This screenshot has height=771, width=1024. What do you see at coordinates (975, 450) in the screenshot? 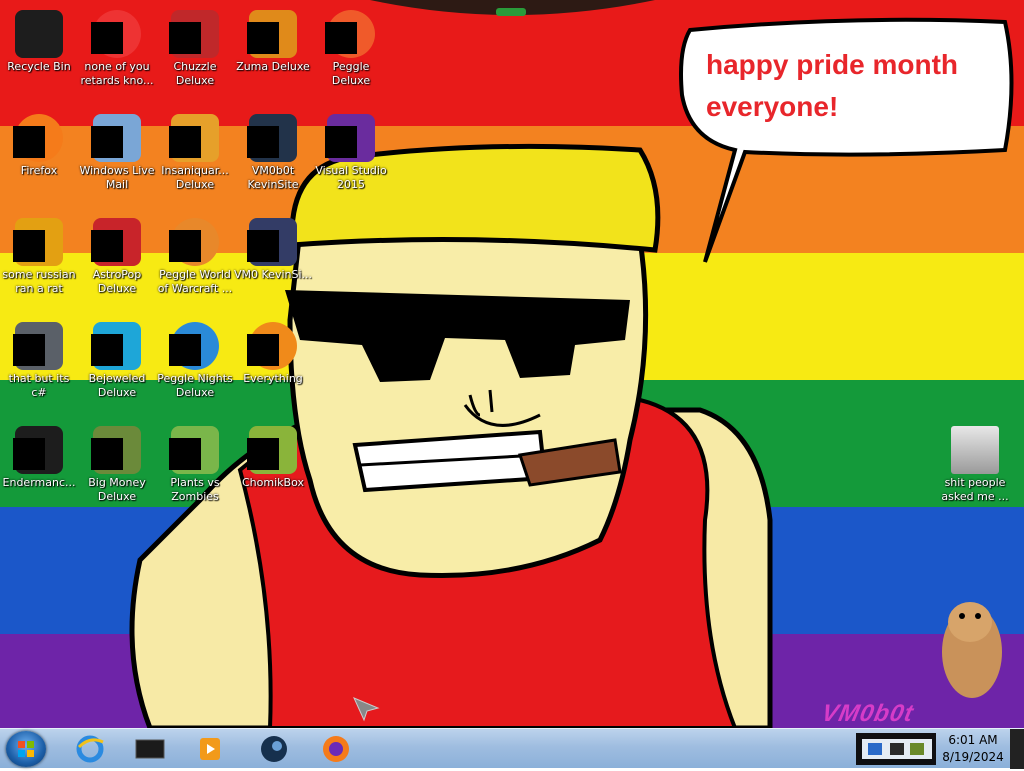
I see `folder-icon` at bounding box center [975, 450].